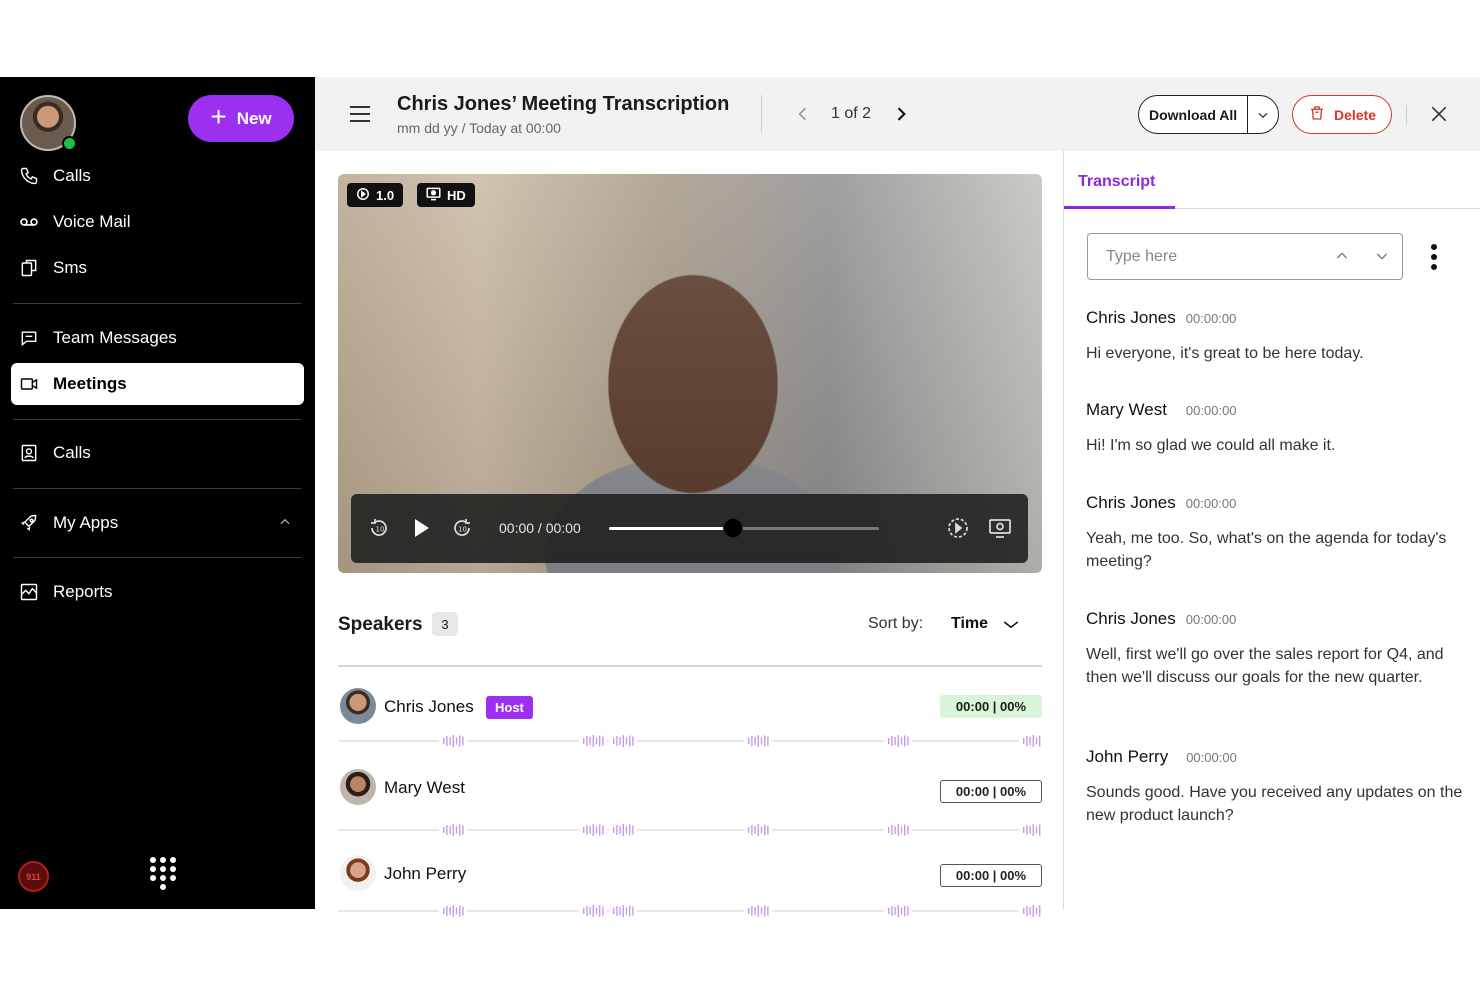  I want to click on new-button: + New, so click(241, 118).